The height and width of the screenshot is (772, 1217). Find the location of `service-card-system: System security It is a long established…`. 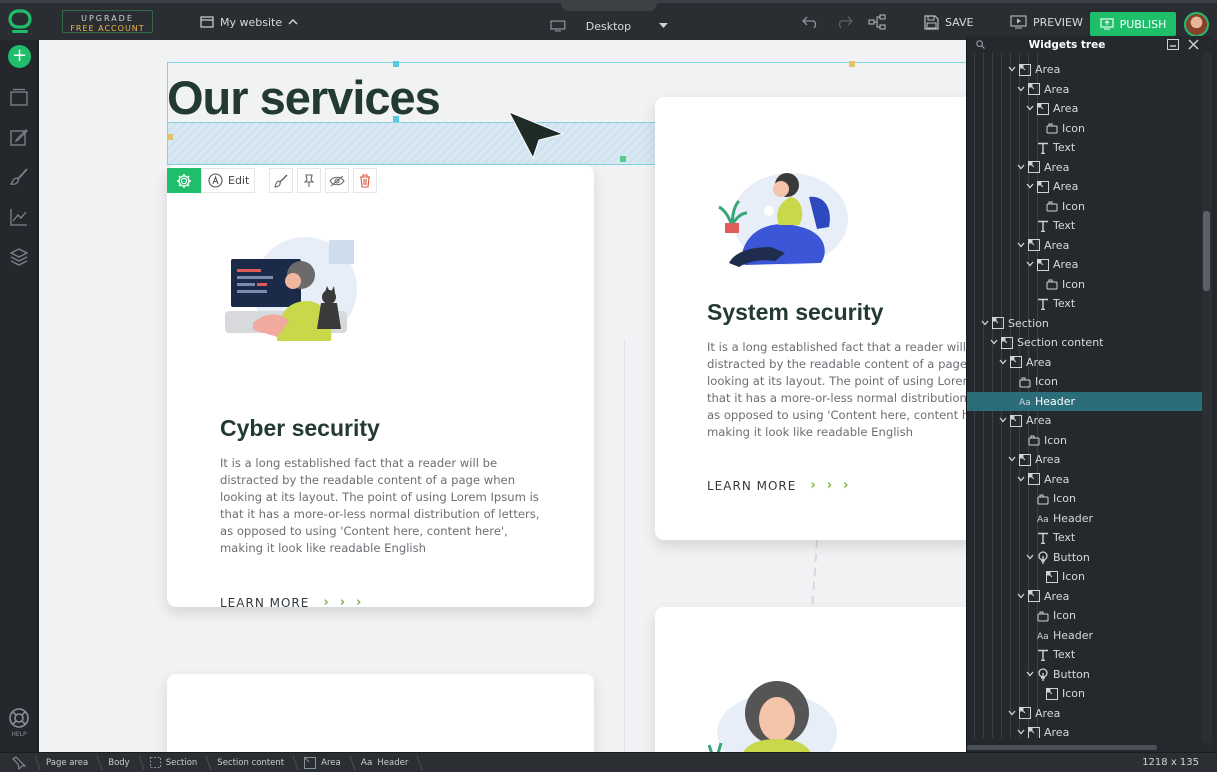

service-card-system: System security It is a long established… is located at coordinates (810, 318).